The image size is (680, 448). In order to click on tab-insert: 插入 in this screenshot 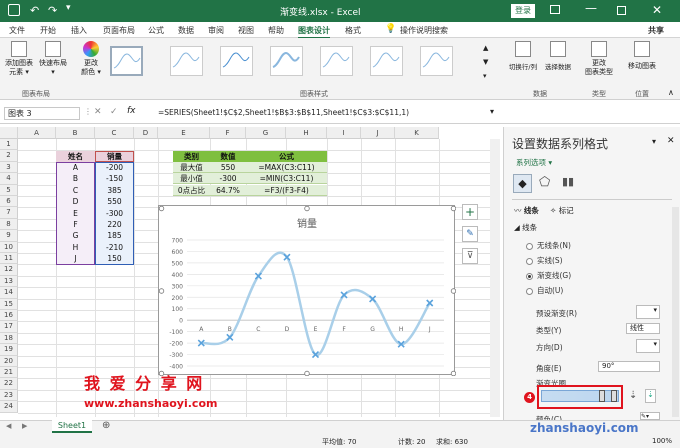, I will do `click(79, 30)`.